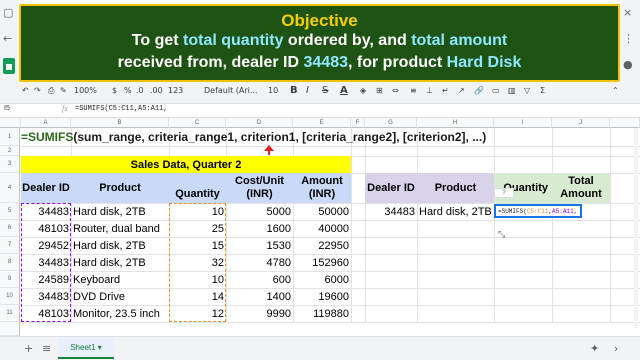 Image resolution: width=640 pixels, height=360 pixels. What do you see at coordinates (379, 90) in the screenshot?
I see `borders-icon: ⊞` at bounding box center [379, 90].